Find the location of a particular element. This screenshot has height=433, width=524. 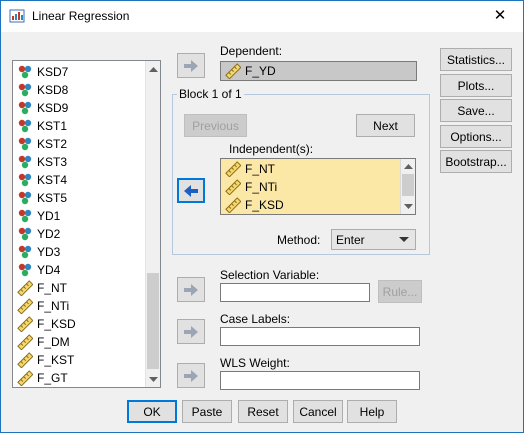

wls-weight-label: WLS Weight: is located at coordinates (255, 363).